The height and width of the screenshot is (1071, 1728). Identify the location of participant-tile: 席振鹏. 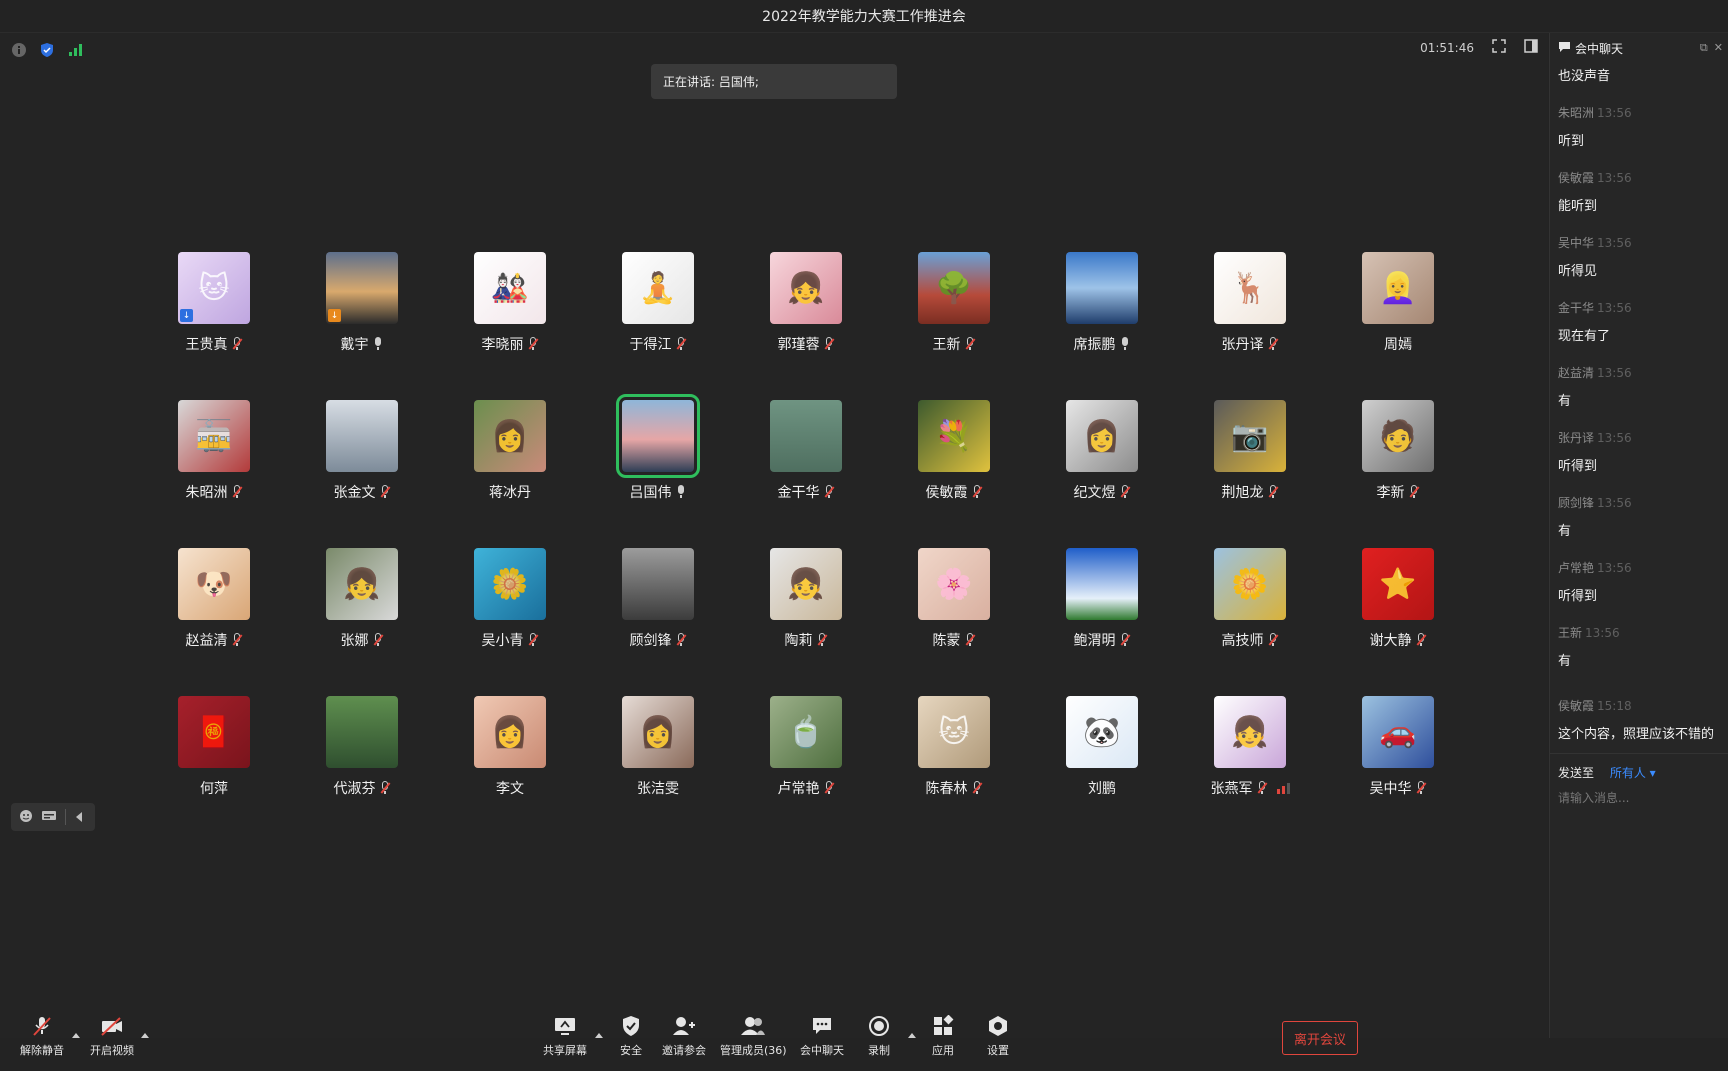
(1102, 326).